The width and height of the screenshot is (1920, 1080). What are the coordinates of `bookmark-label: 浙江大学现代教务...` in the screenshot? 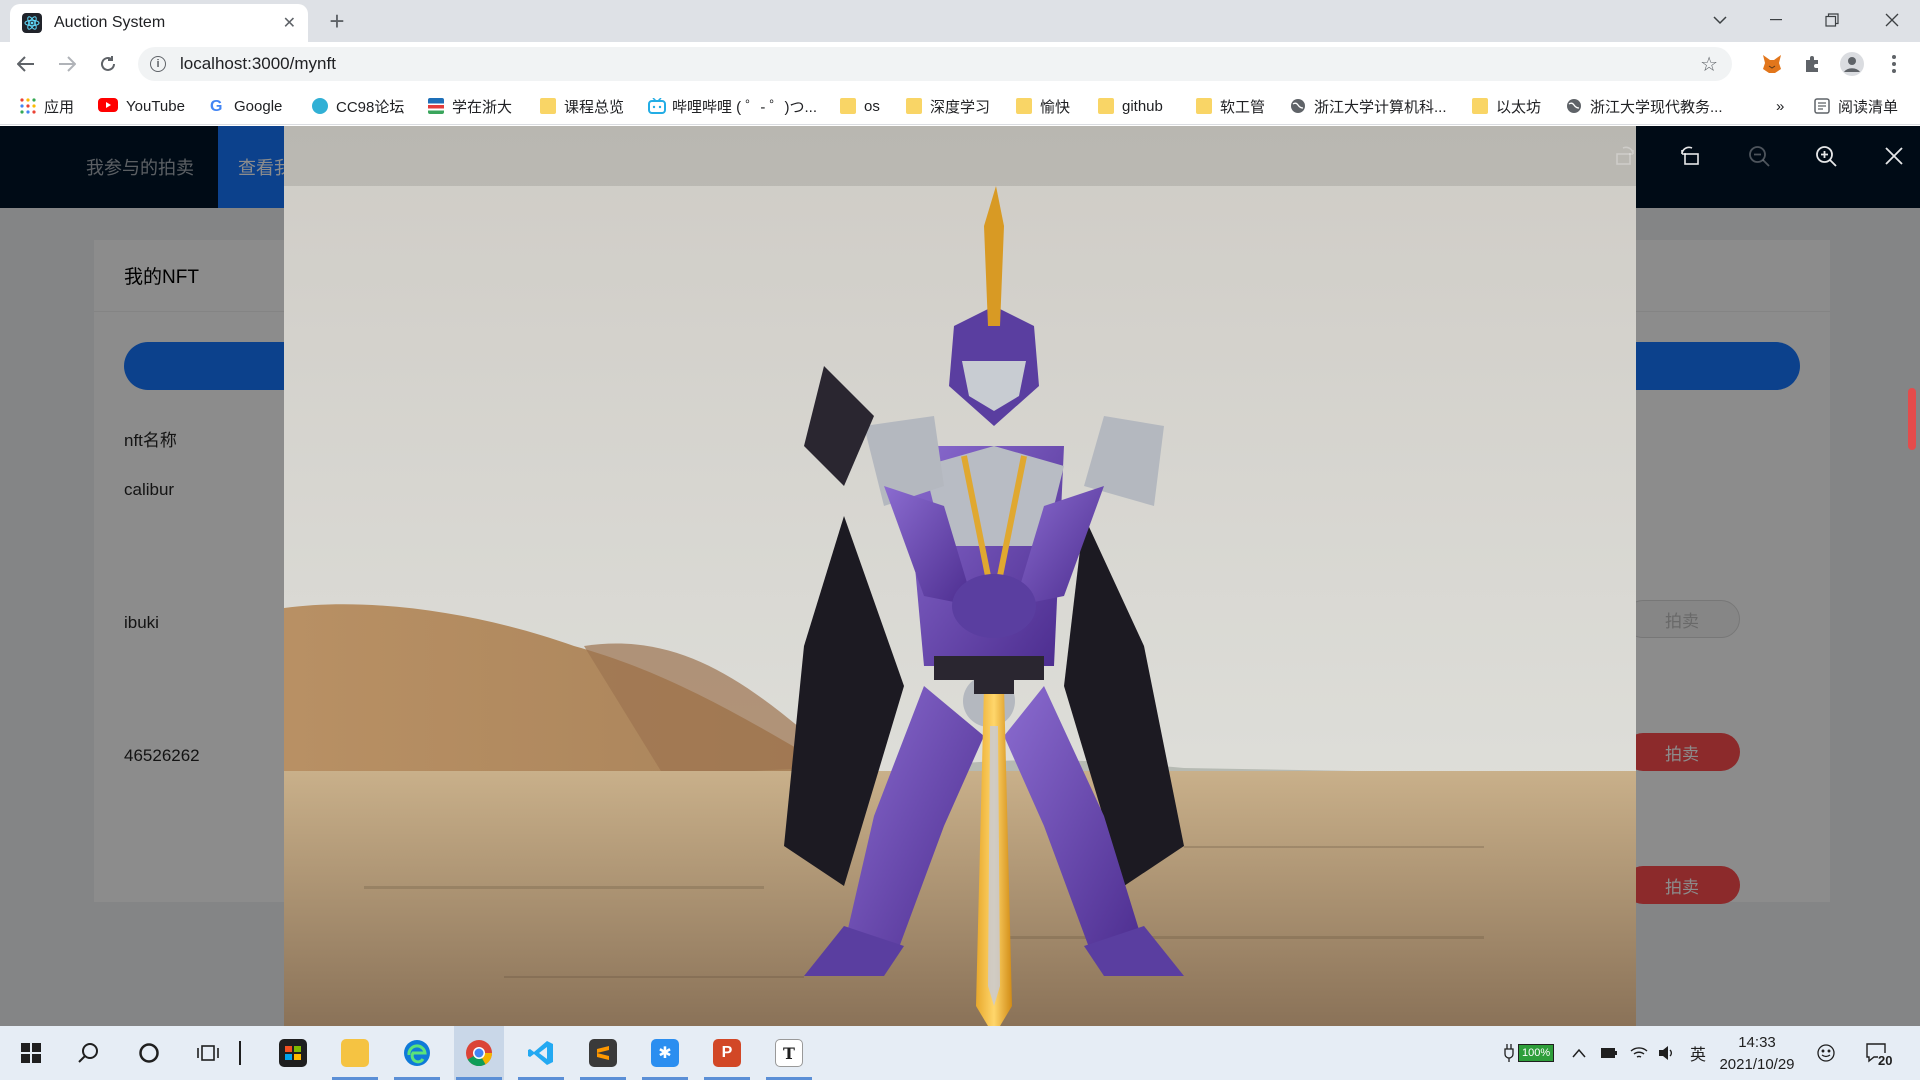 It's located at (1656, 107).